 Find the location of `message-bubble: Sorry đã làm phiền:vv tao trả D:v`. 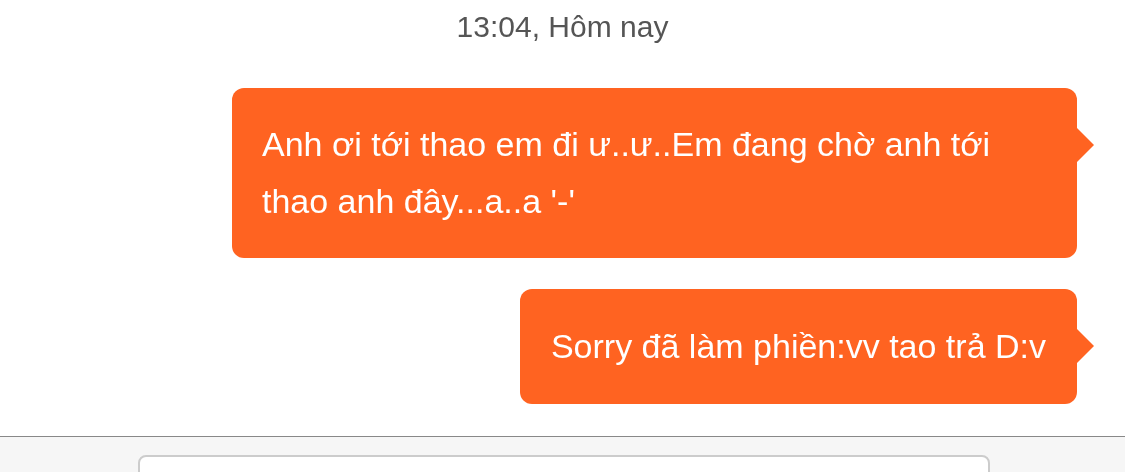

message-bubble: Sorry đã làm phiền:vv tao trả D:v is located at coordinates (798, 346).